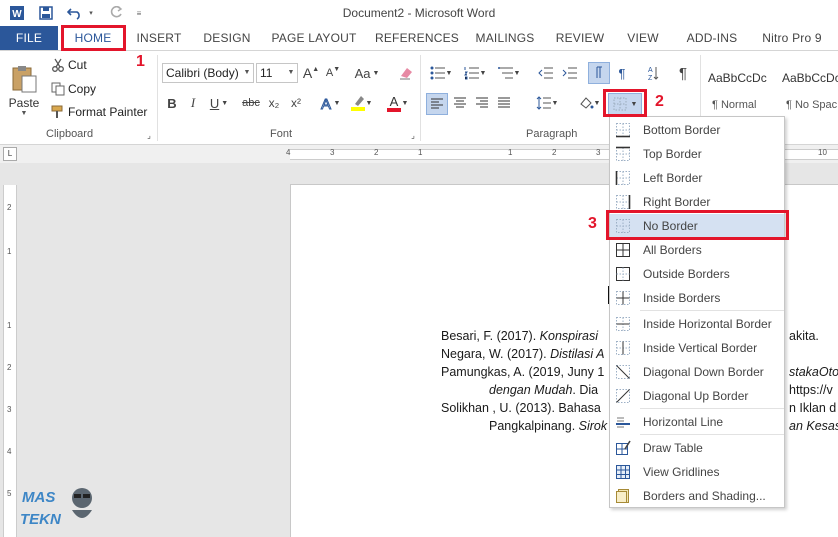  What do you see at coordinates (697, 298) in the screenshot?
I see `menu-item-inside-borders: Inside Borders` at bounding box center [697, 298].